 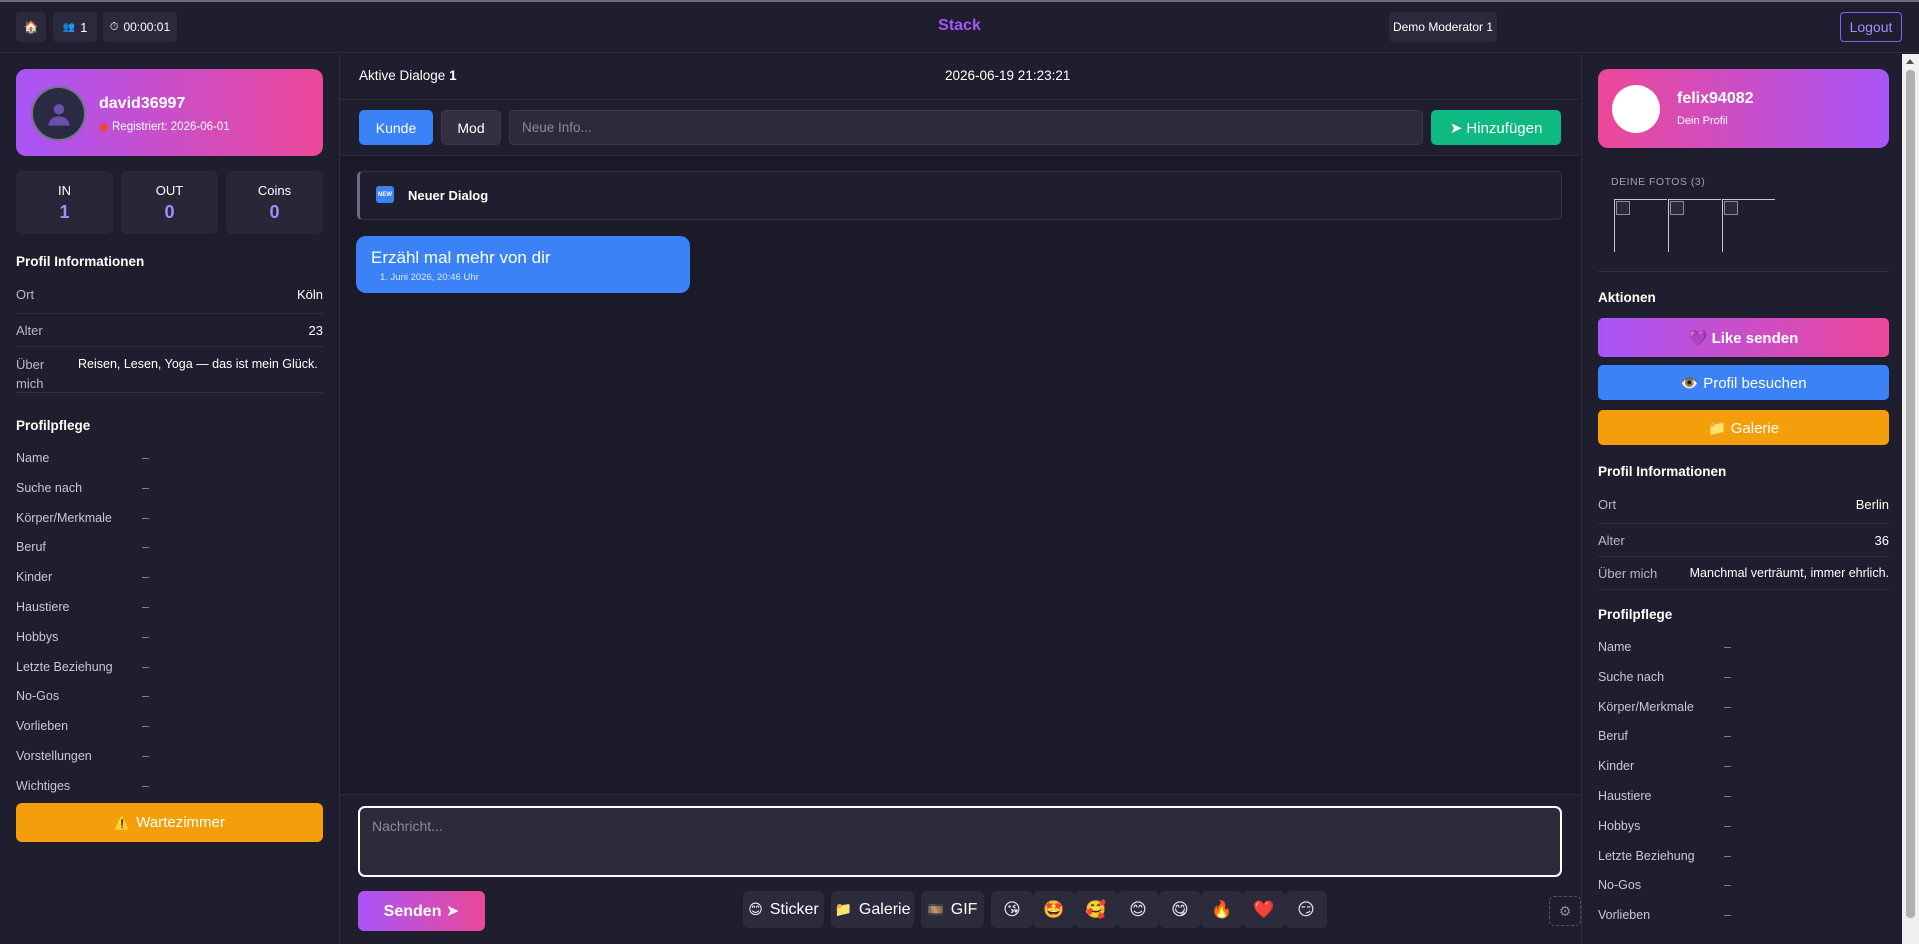 What do you see at coordinates (1664, 736) in the screenshot?
I see `profilpflege-row: Beruf –` at bounding box center [1664, 736].